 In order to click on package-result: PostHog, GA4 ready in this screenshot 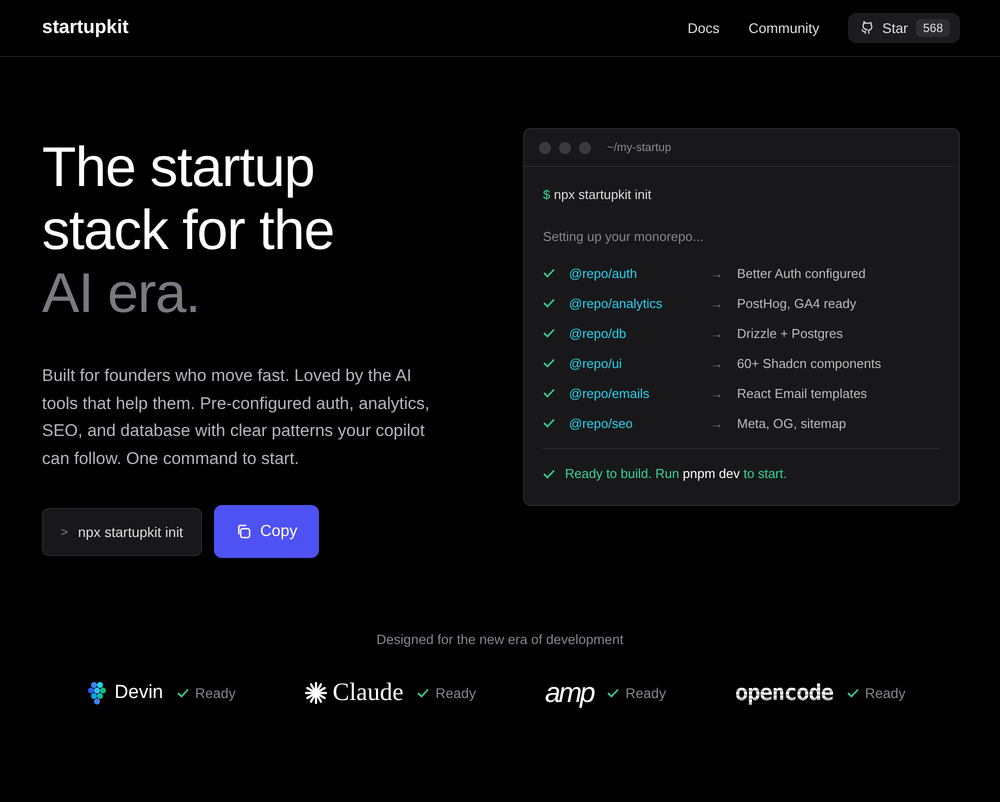, I will do `click(797, 303)`.